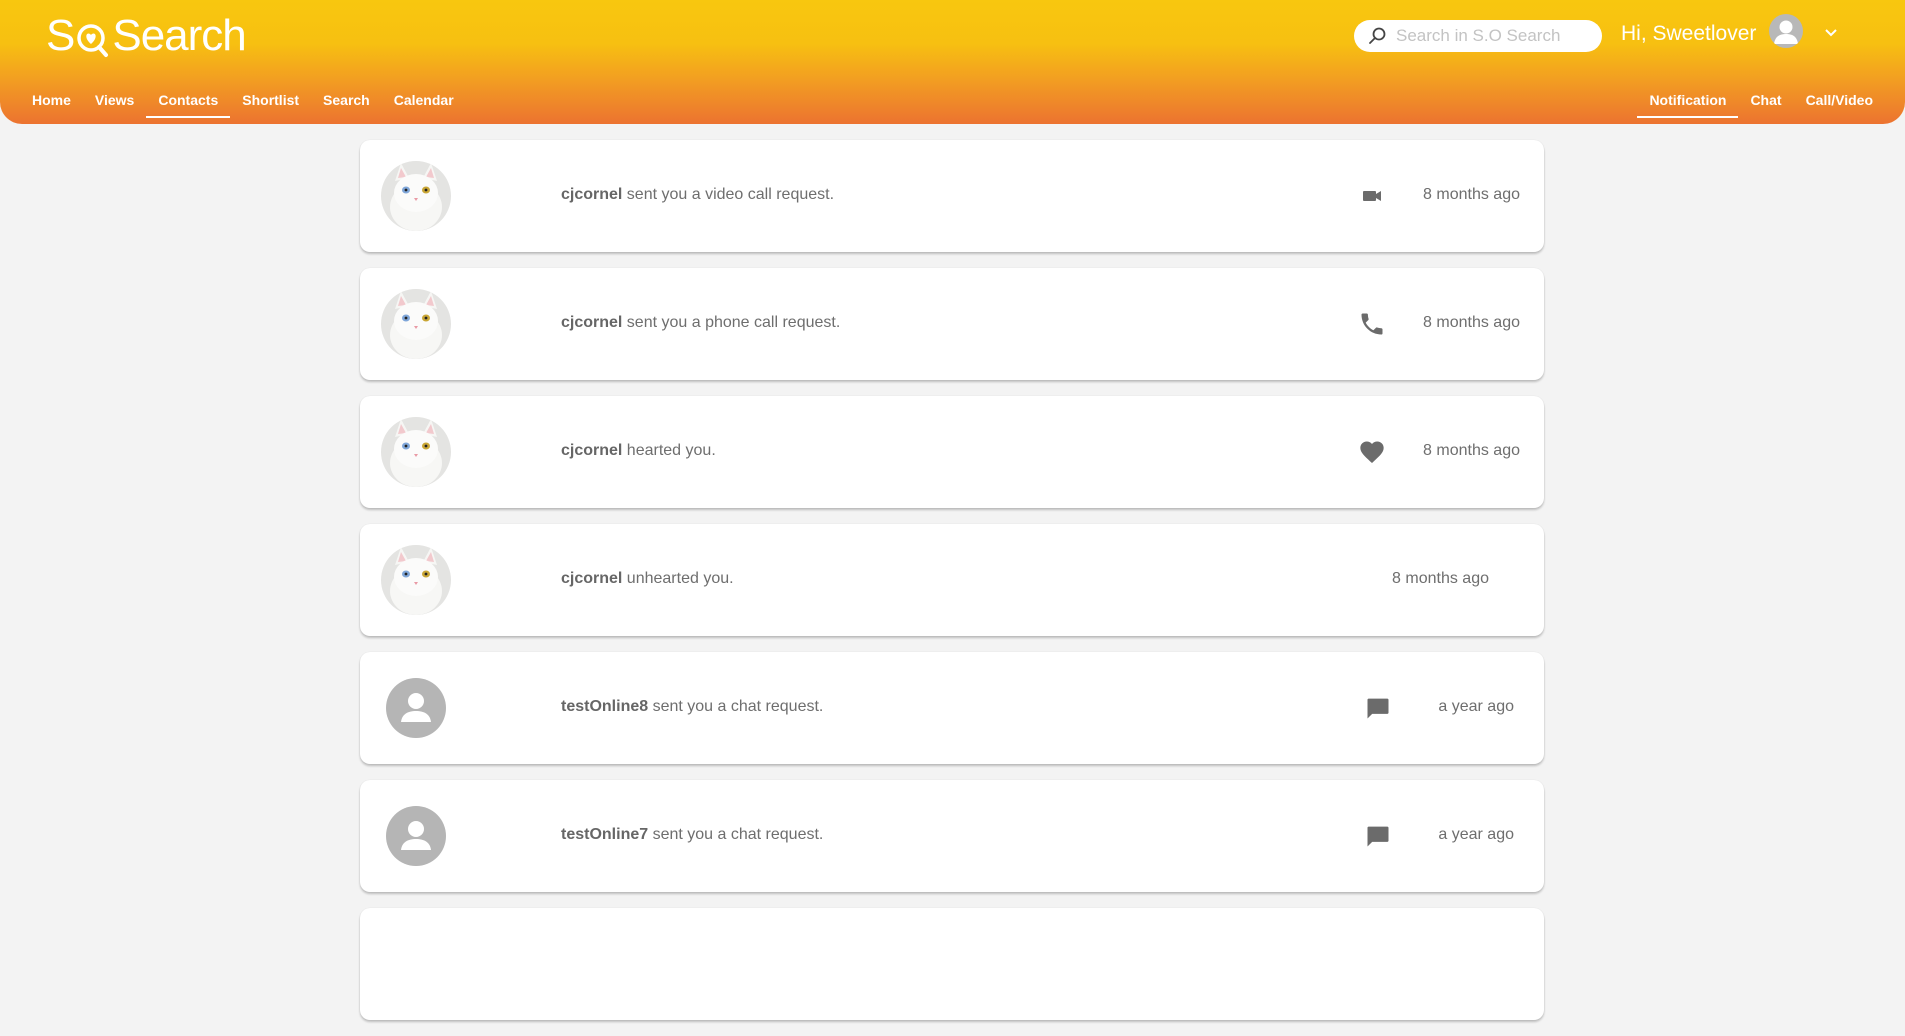 The width and height of the screenshot is (1905, 1036). Describe the element at coordinates (346, 102) in the screenshot. I see `nav-search: Search` at that location.